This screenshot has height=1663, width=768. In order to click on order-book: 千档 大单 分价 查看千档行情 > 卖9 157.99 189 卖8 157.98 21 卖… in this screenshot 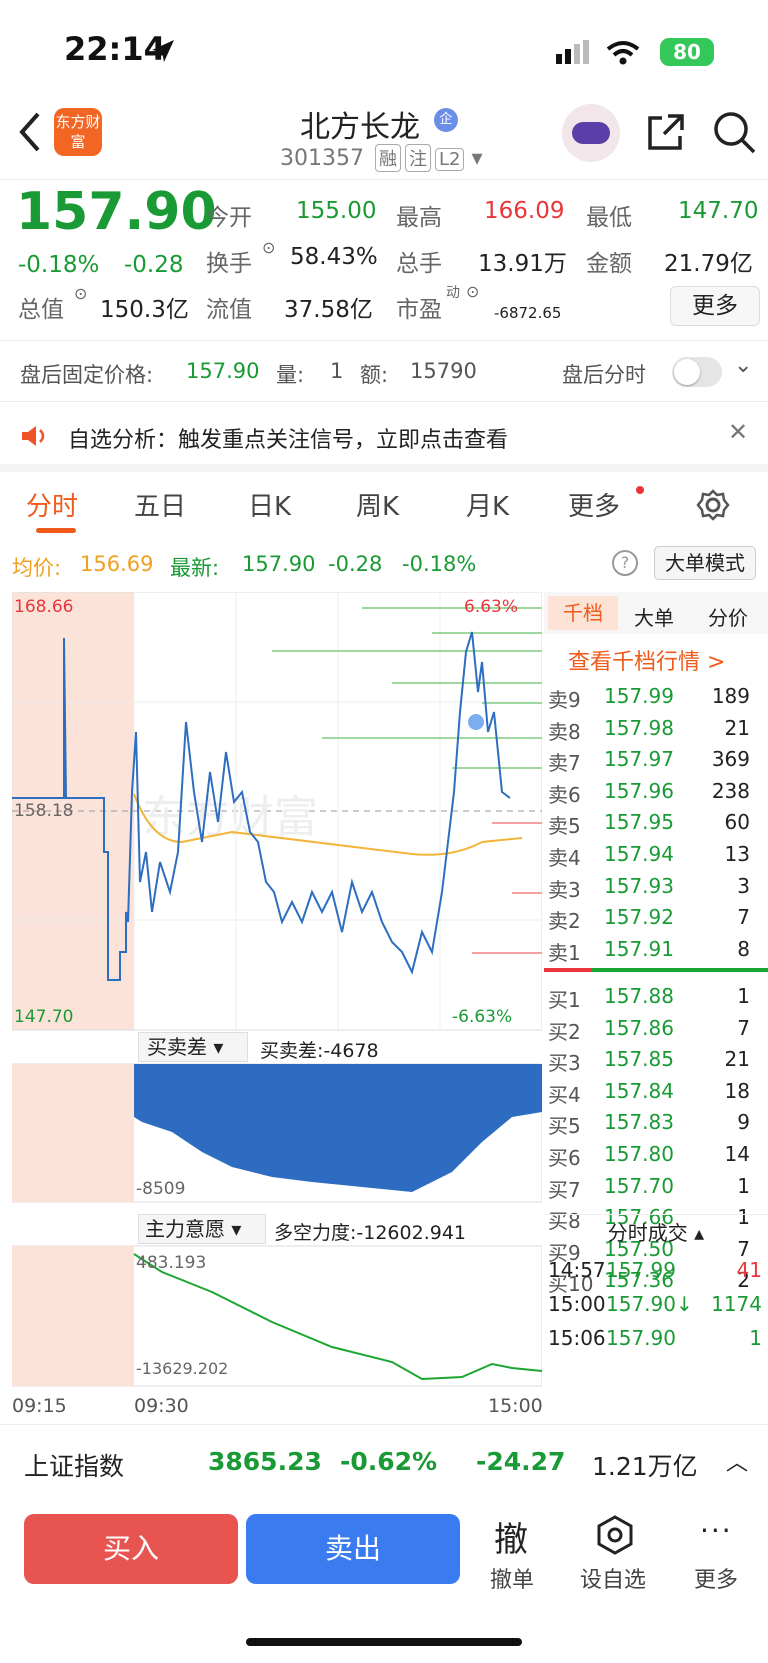, I will do `click(656, 1004)`.